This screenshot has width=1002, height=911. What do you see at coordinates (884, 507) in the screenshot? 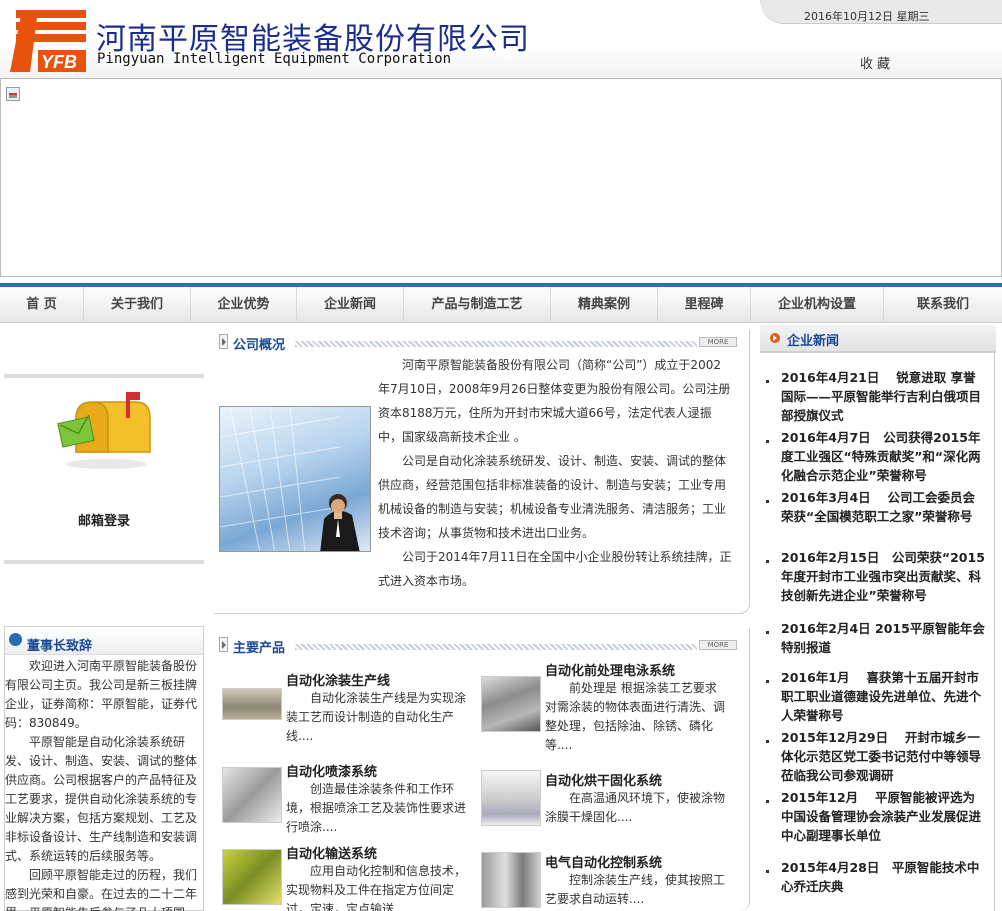
I see `news-link: 2016年3月4日 公司工会委员会荣获“全国模范职工之家”荣誉称号` at bounding box center [884, 507].